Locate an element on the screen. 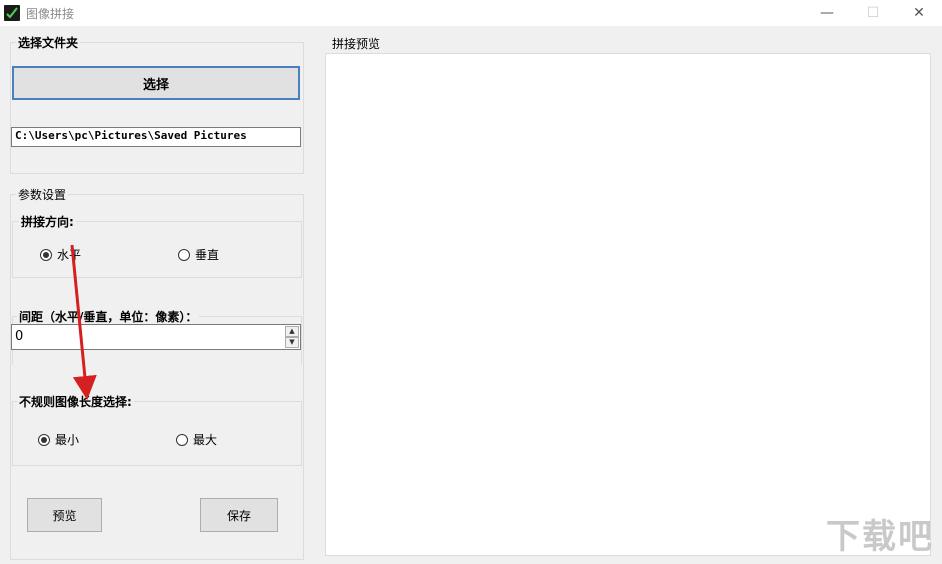 The height and width of the screenshot is (564, 942). watermark-logo: 下载吧 is located at coordinates (880, 537).